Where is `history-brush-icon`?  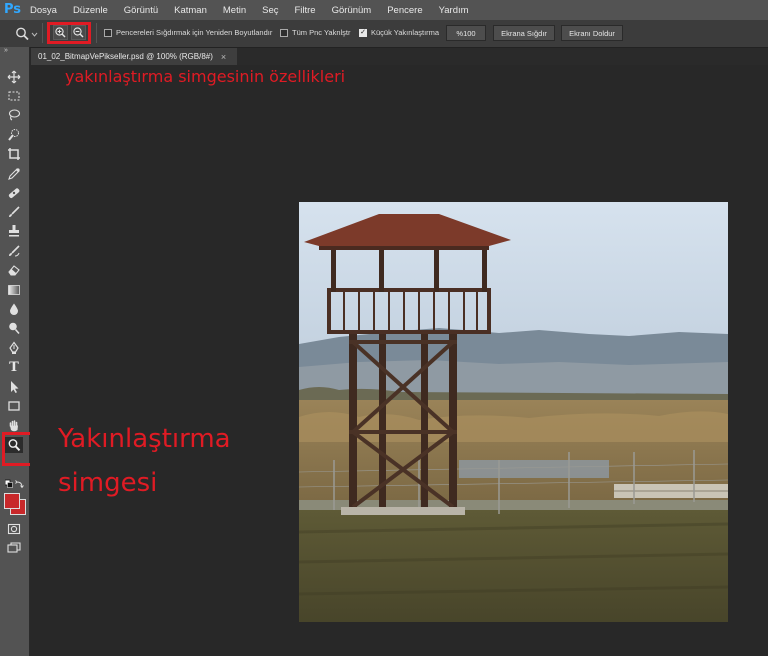 history-brush-icon is located at coordinates (14, 251).